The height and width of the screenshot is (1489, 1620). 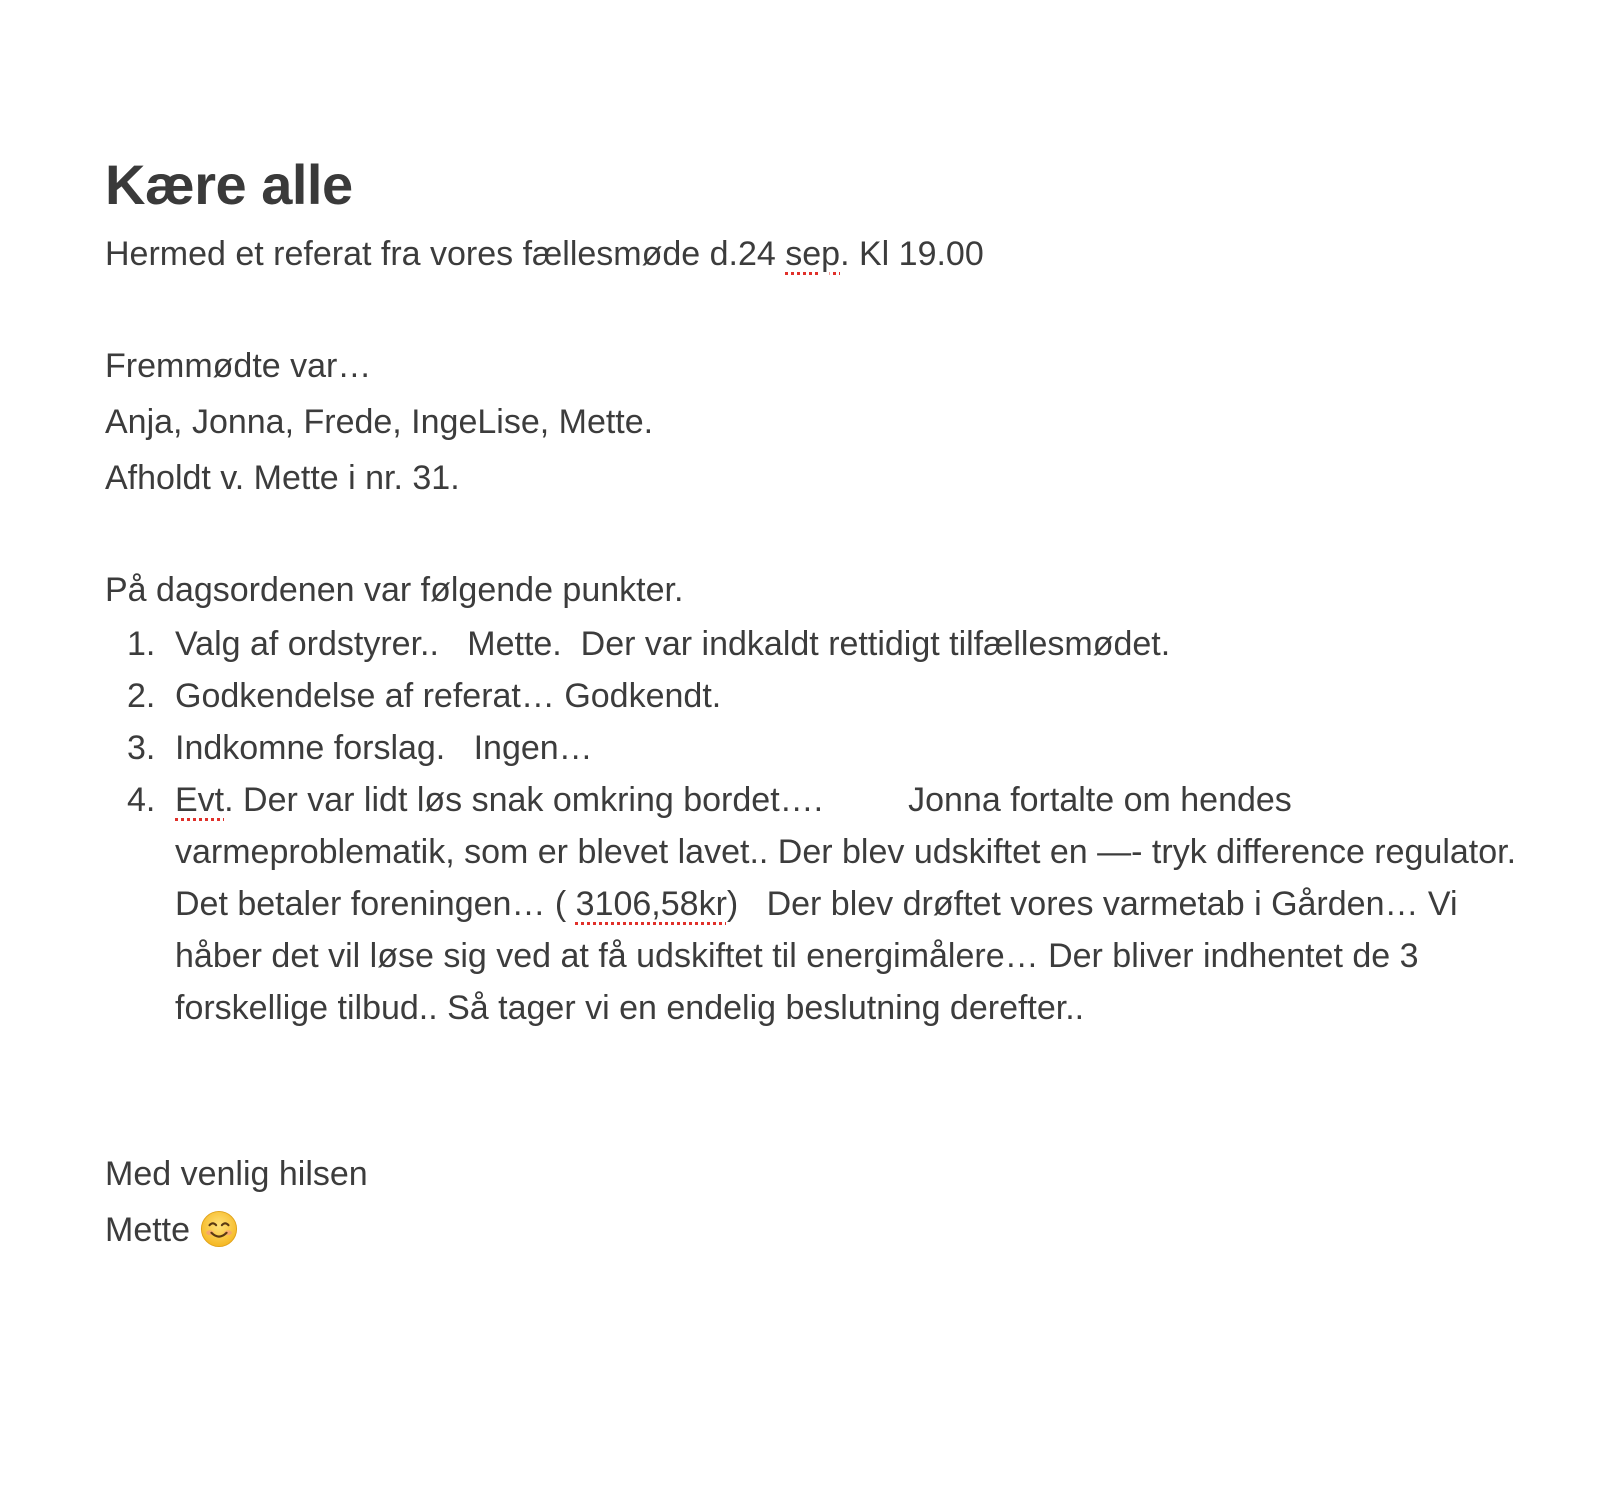 I want to click on note-title: Kære alle, so click(x=229, y=184).